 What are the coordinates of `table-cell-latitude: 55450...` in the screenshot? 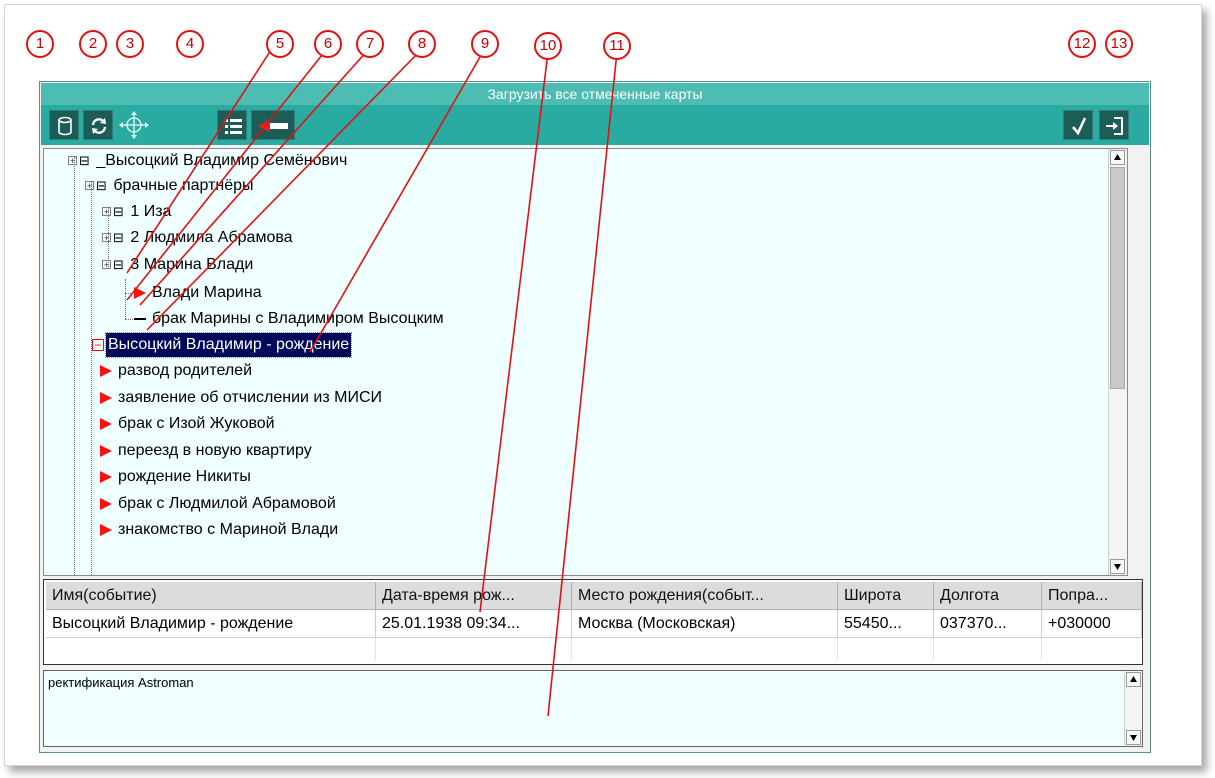 It's located at (886, 624).